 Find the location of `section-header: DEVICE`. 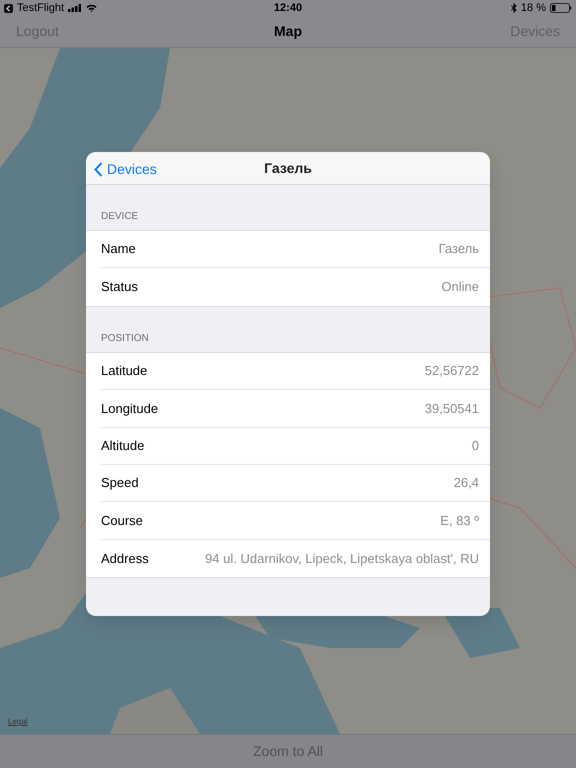

section-header: DEVICE is located at coordinates (120, 217).